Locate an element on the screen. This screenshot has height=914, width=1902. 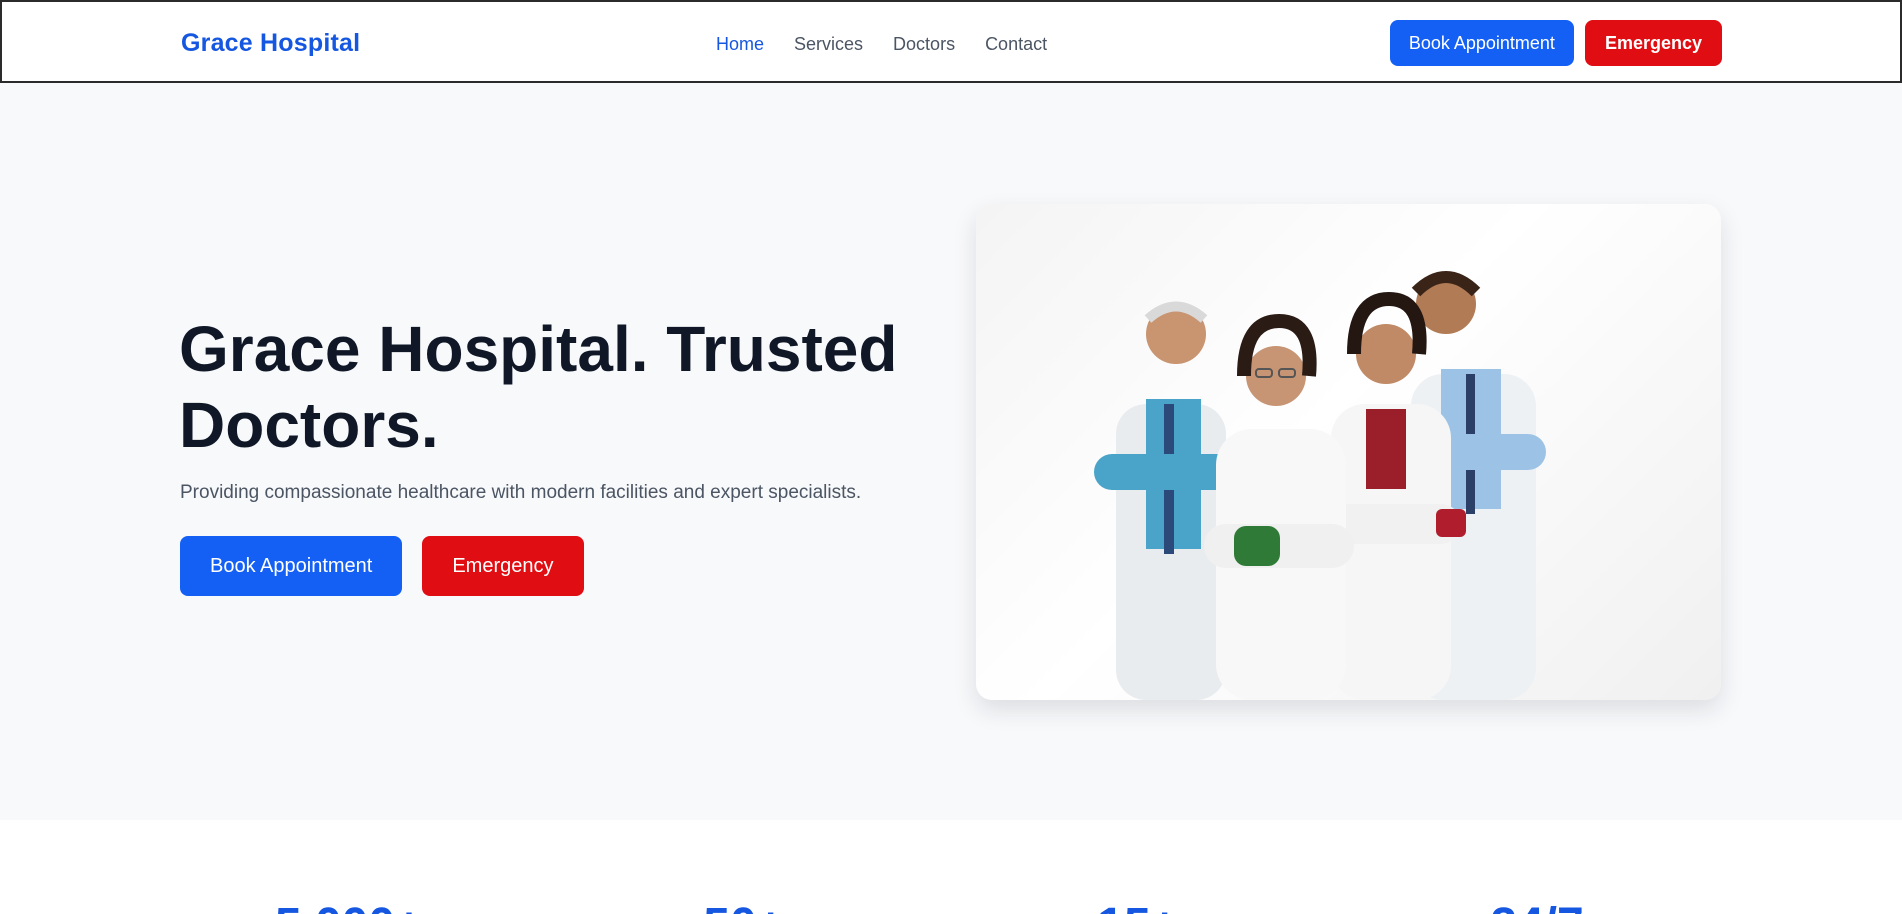
nav-link-contact: Contact is located at coordinates (1016, 44).